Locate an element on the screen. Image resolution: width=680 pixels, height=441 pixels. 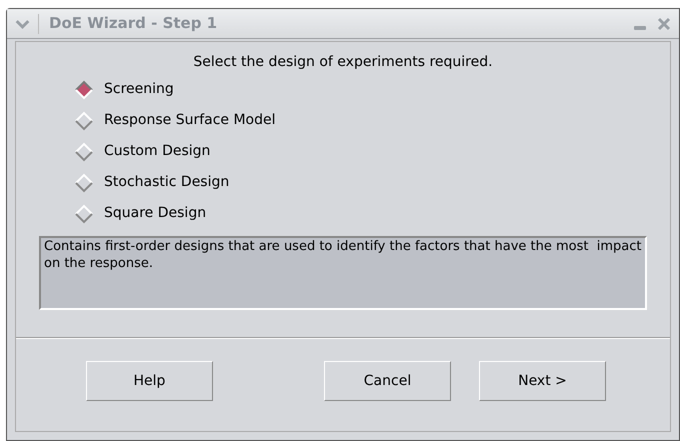
option-label: Square Design is located at coordinates (155, 213).